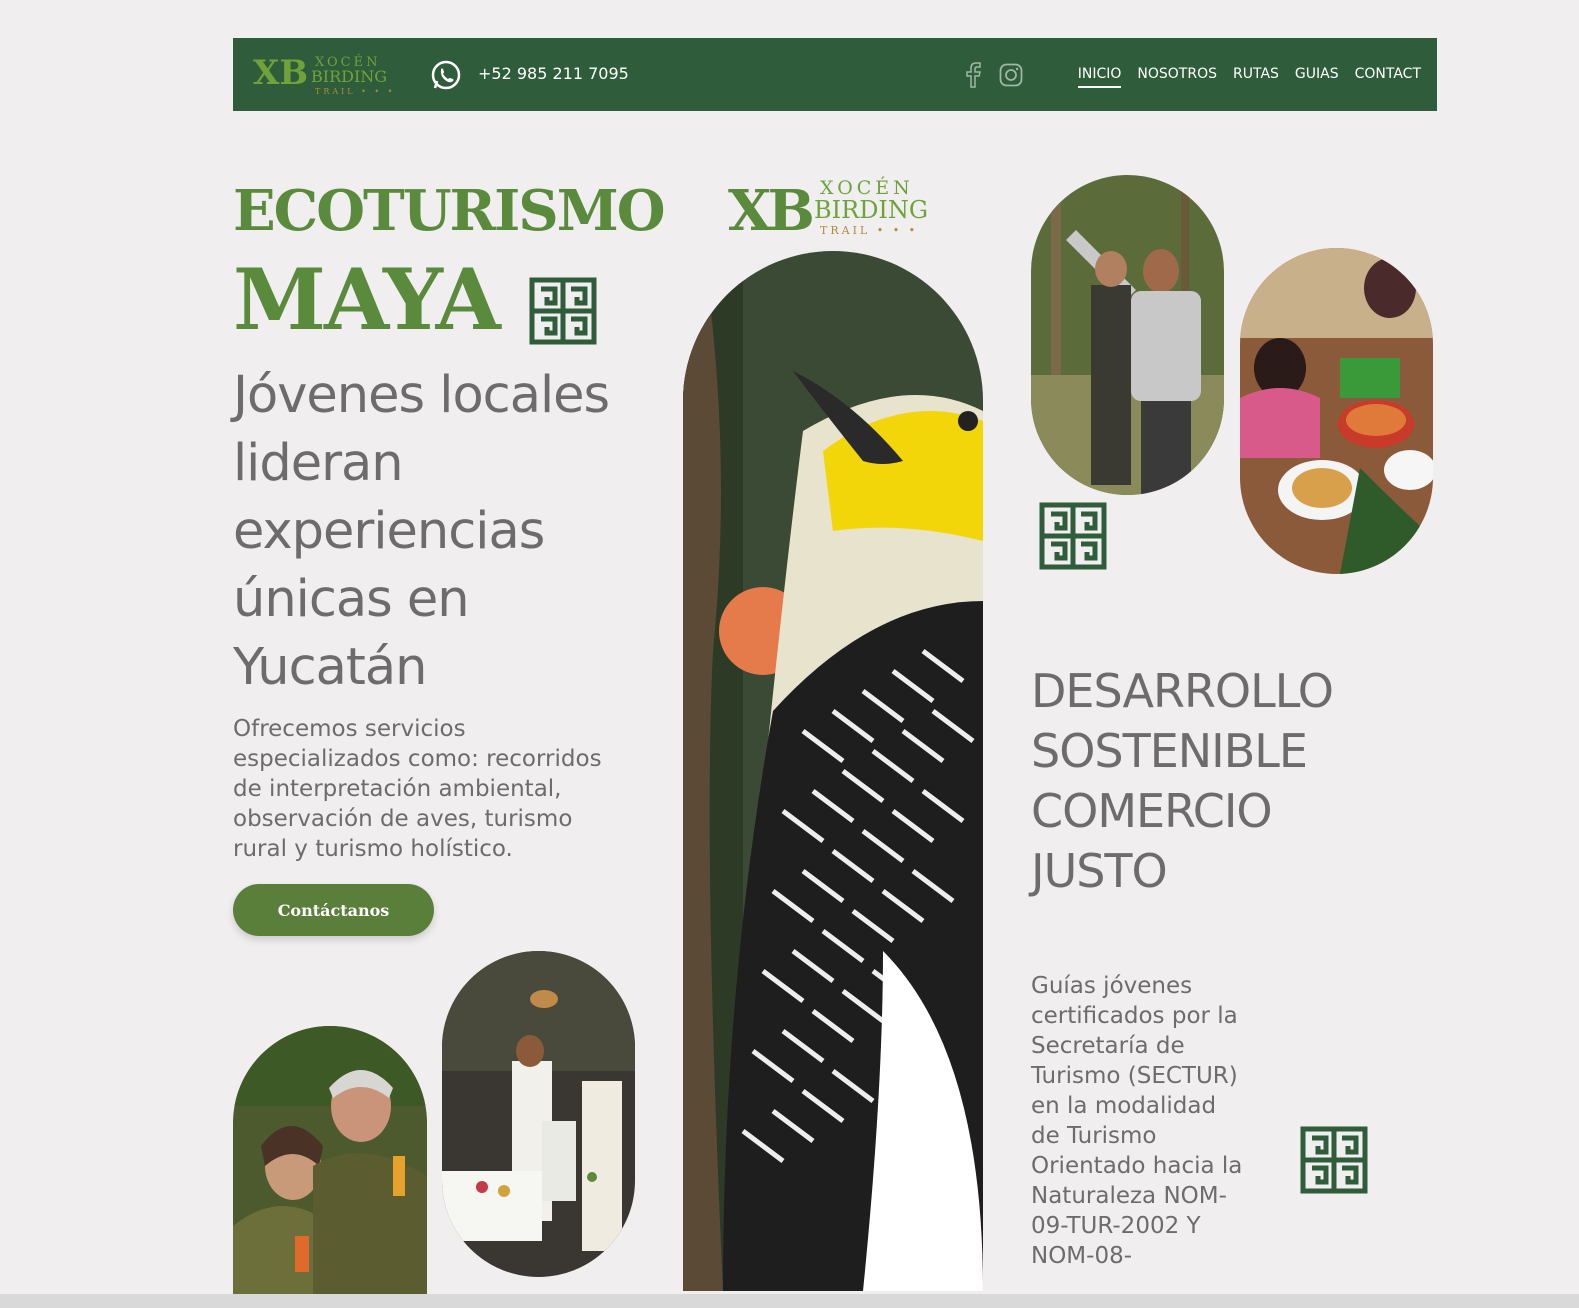 This screenshot has width=1579, height=1308. Describe the element at coordinates (1127, 335) in the screenshot. I see `photo-guides-pointing` at that location.